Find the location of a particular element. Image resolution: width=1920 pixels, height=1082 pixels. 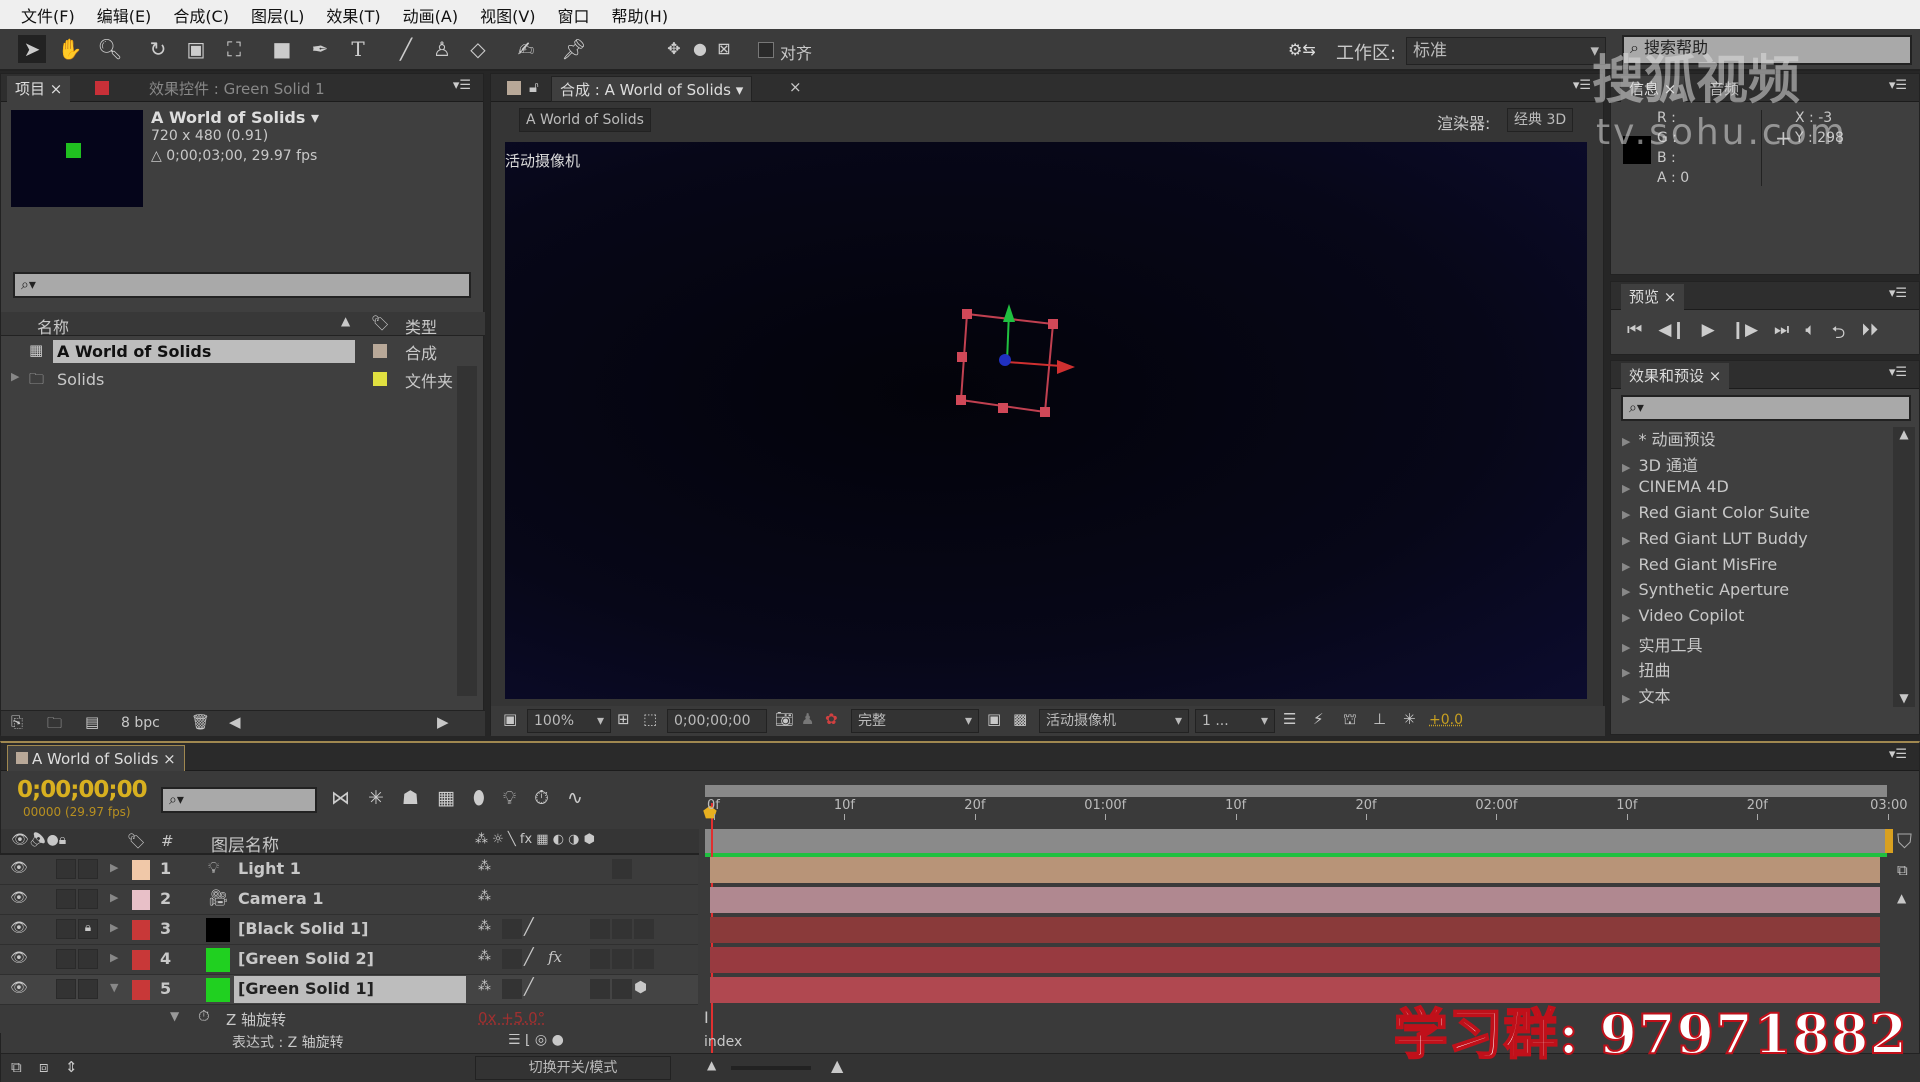

sort-up-icon: ▲ is located at coordinates (345, 321).